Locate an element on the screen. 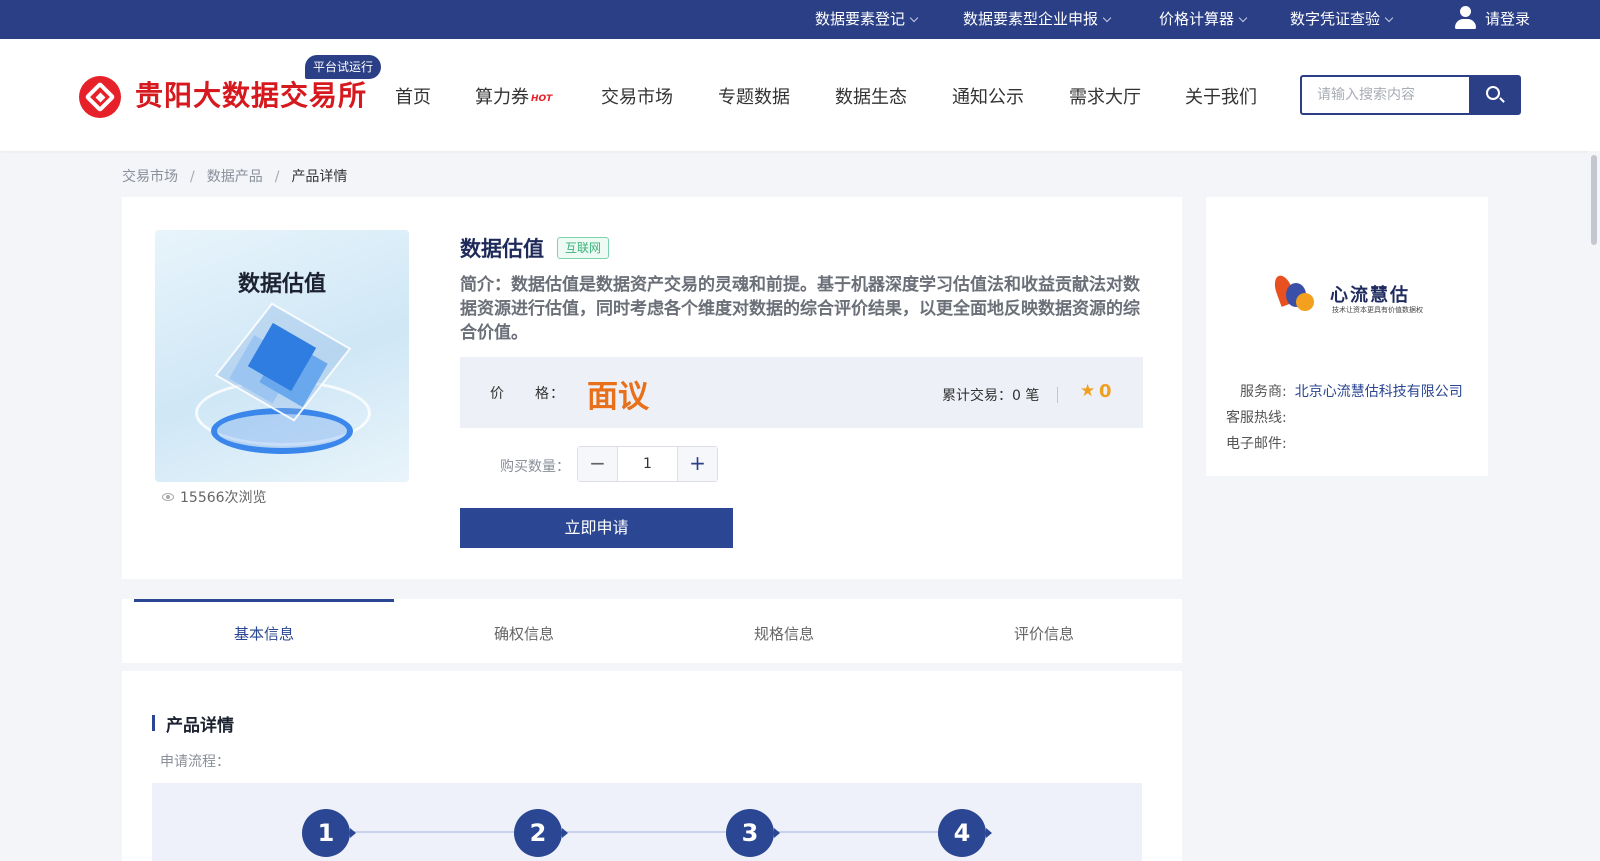  divider is located at coordinates (1057, 395).